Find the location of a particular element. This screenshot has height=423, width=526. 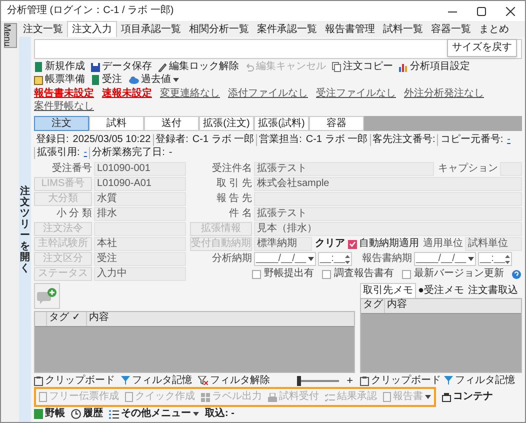

checklist-icon is located at coordinates (330, 397).